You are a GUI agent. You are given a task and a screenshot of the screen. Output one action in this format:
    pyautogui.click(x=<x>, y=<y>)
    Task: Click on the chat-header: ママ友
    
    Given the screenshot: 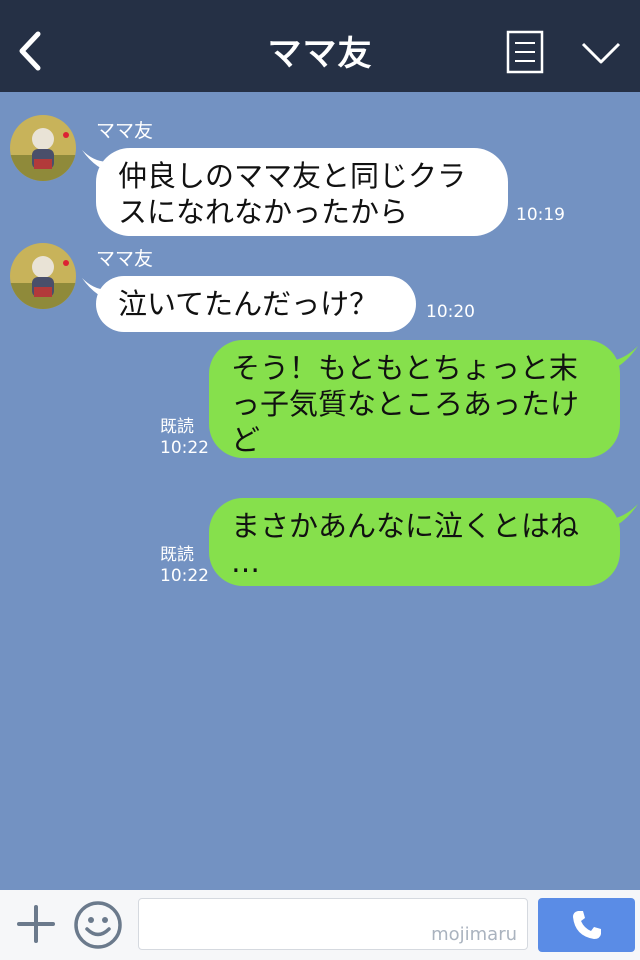 What is the action you would take?
    pyautogui.click(x=320, y=46)
    